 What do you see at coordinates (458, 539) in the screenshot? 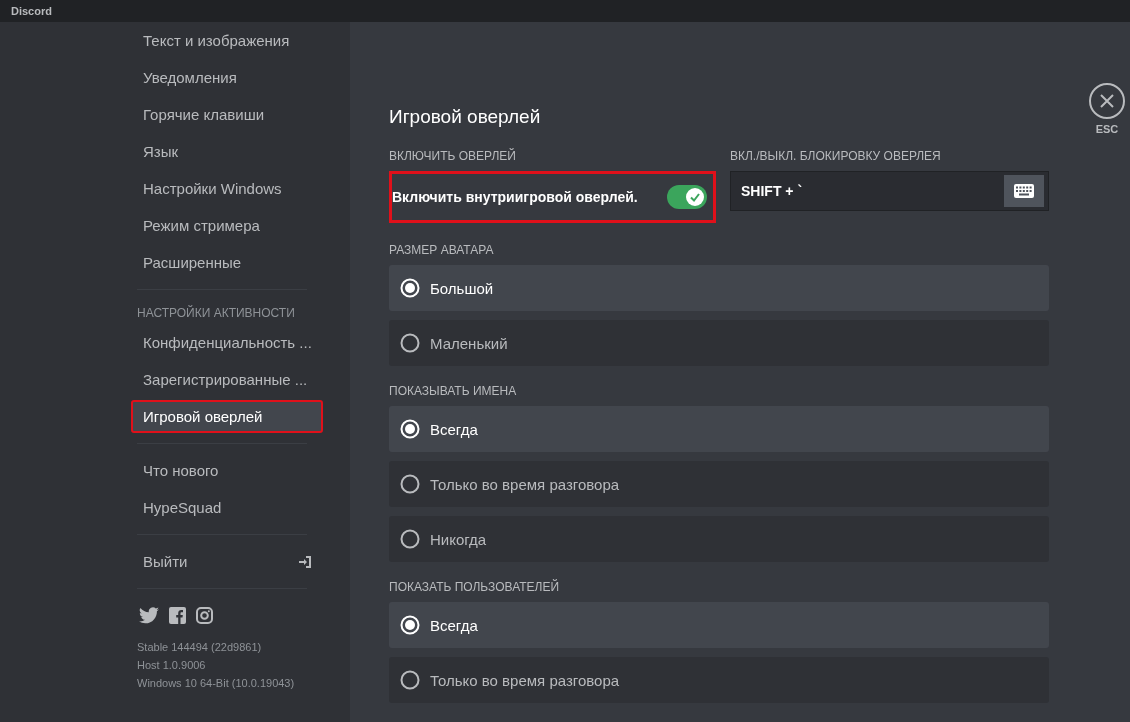
I see `option-label: Никогда` at bounding box center [458, 539].